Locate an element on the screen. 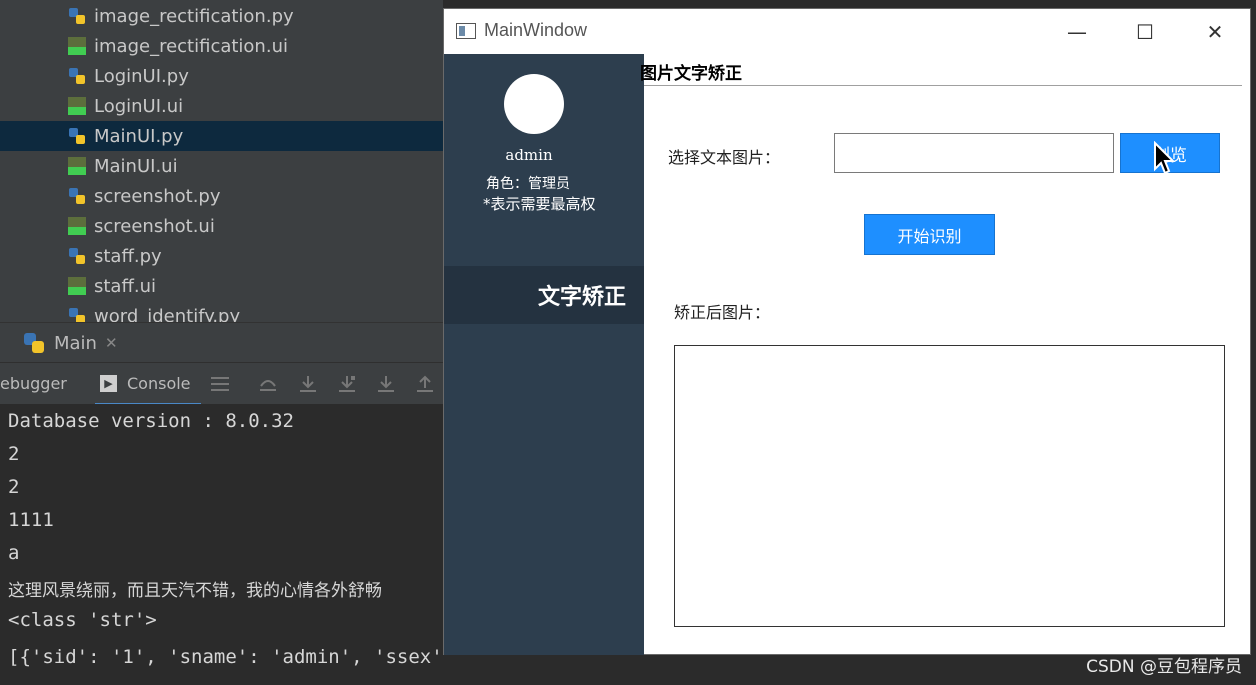  mouse-cursor-icon is located at coordinates (1165, 158).